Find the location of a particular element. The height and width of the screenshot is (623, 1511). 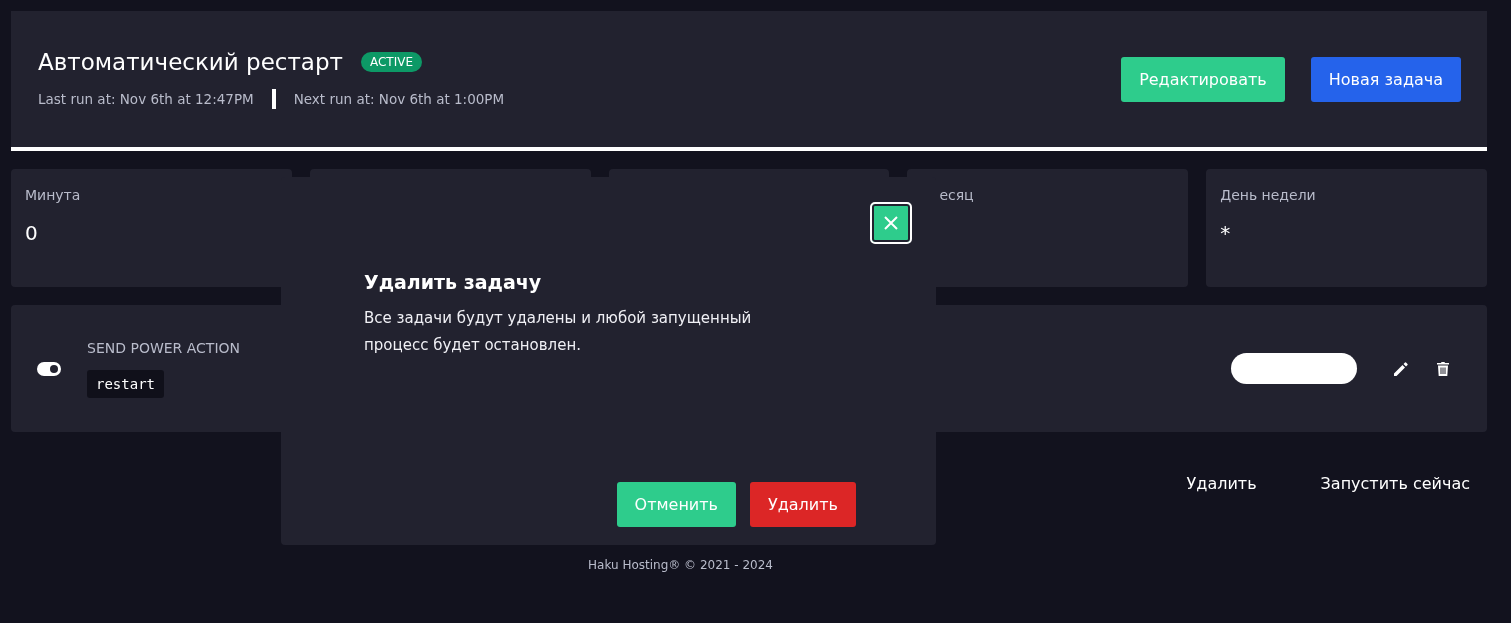

task-payload: restart is located at coordinates (125, 383).